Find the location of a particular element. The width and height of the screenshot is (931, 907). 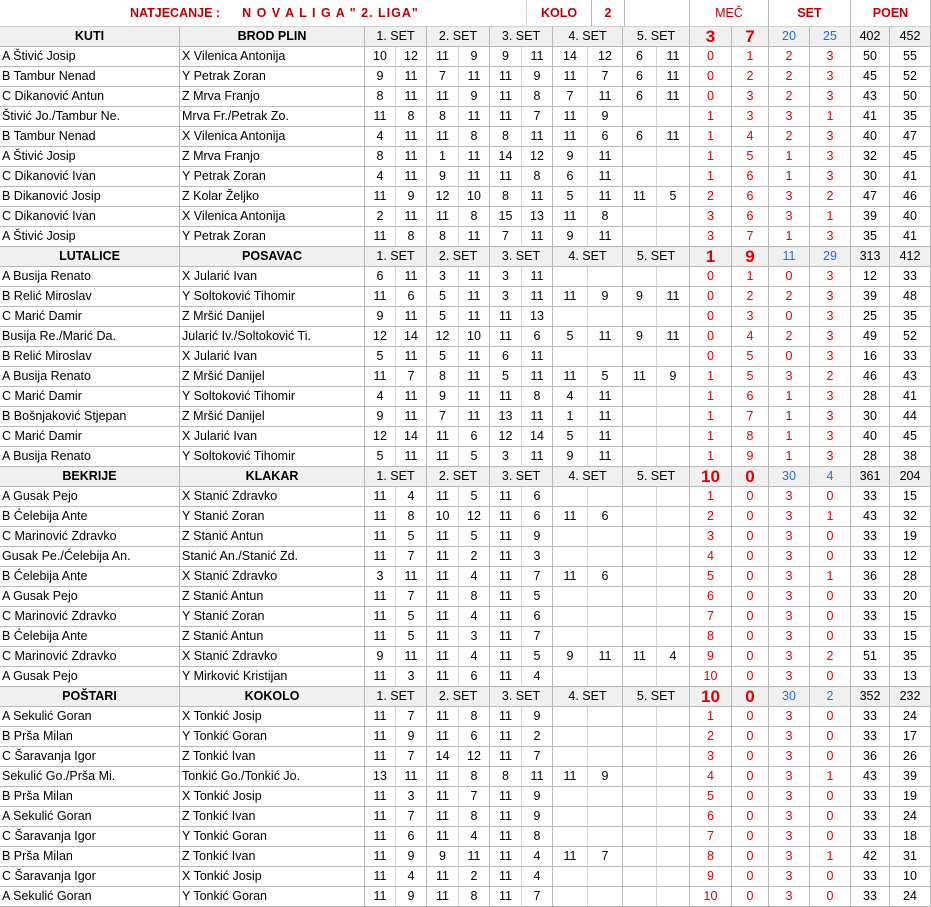

row-poen-away: 33 is located at coordinates (910, 357).